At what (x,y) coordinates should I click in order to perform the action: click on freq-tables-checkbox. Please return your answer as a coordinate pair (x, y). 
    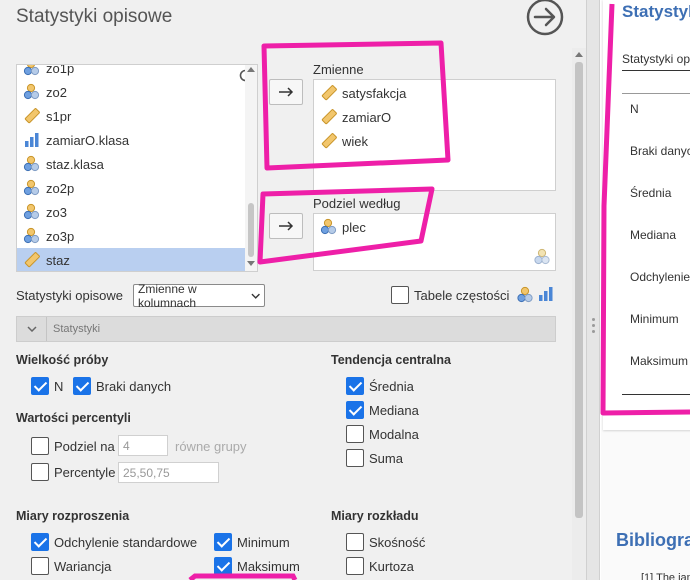
    Looking at the image, I should click on (400, 295).